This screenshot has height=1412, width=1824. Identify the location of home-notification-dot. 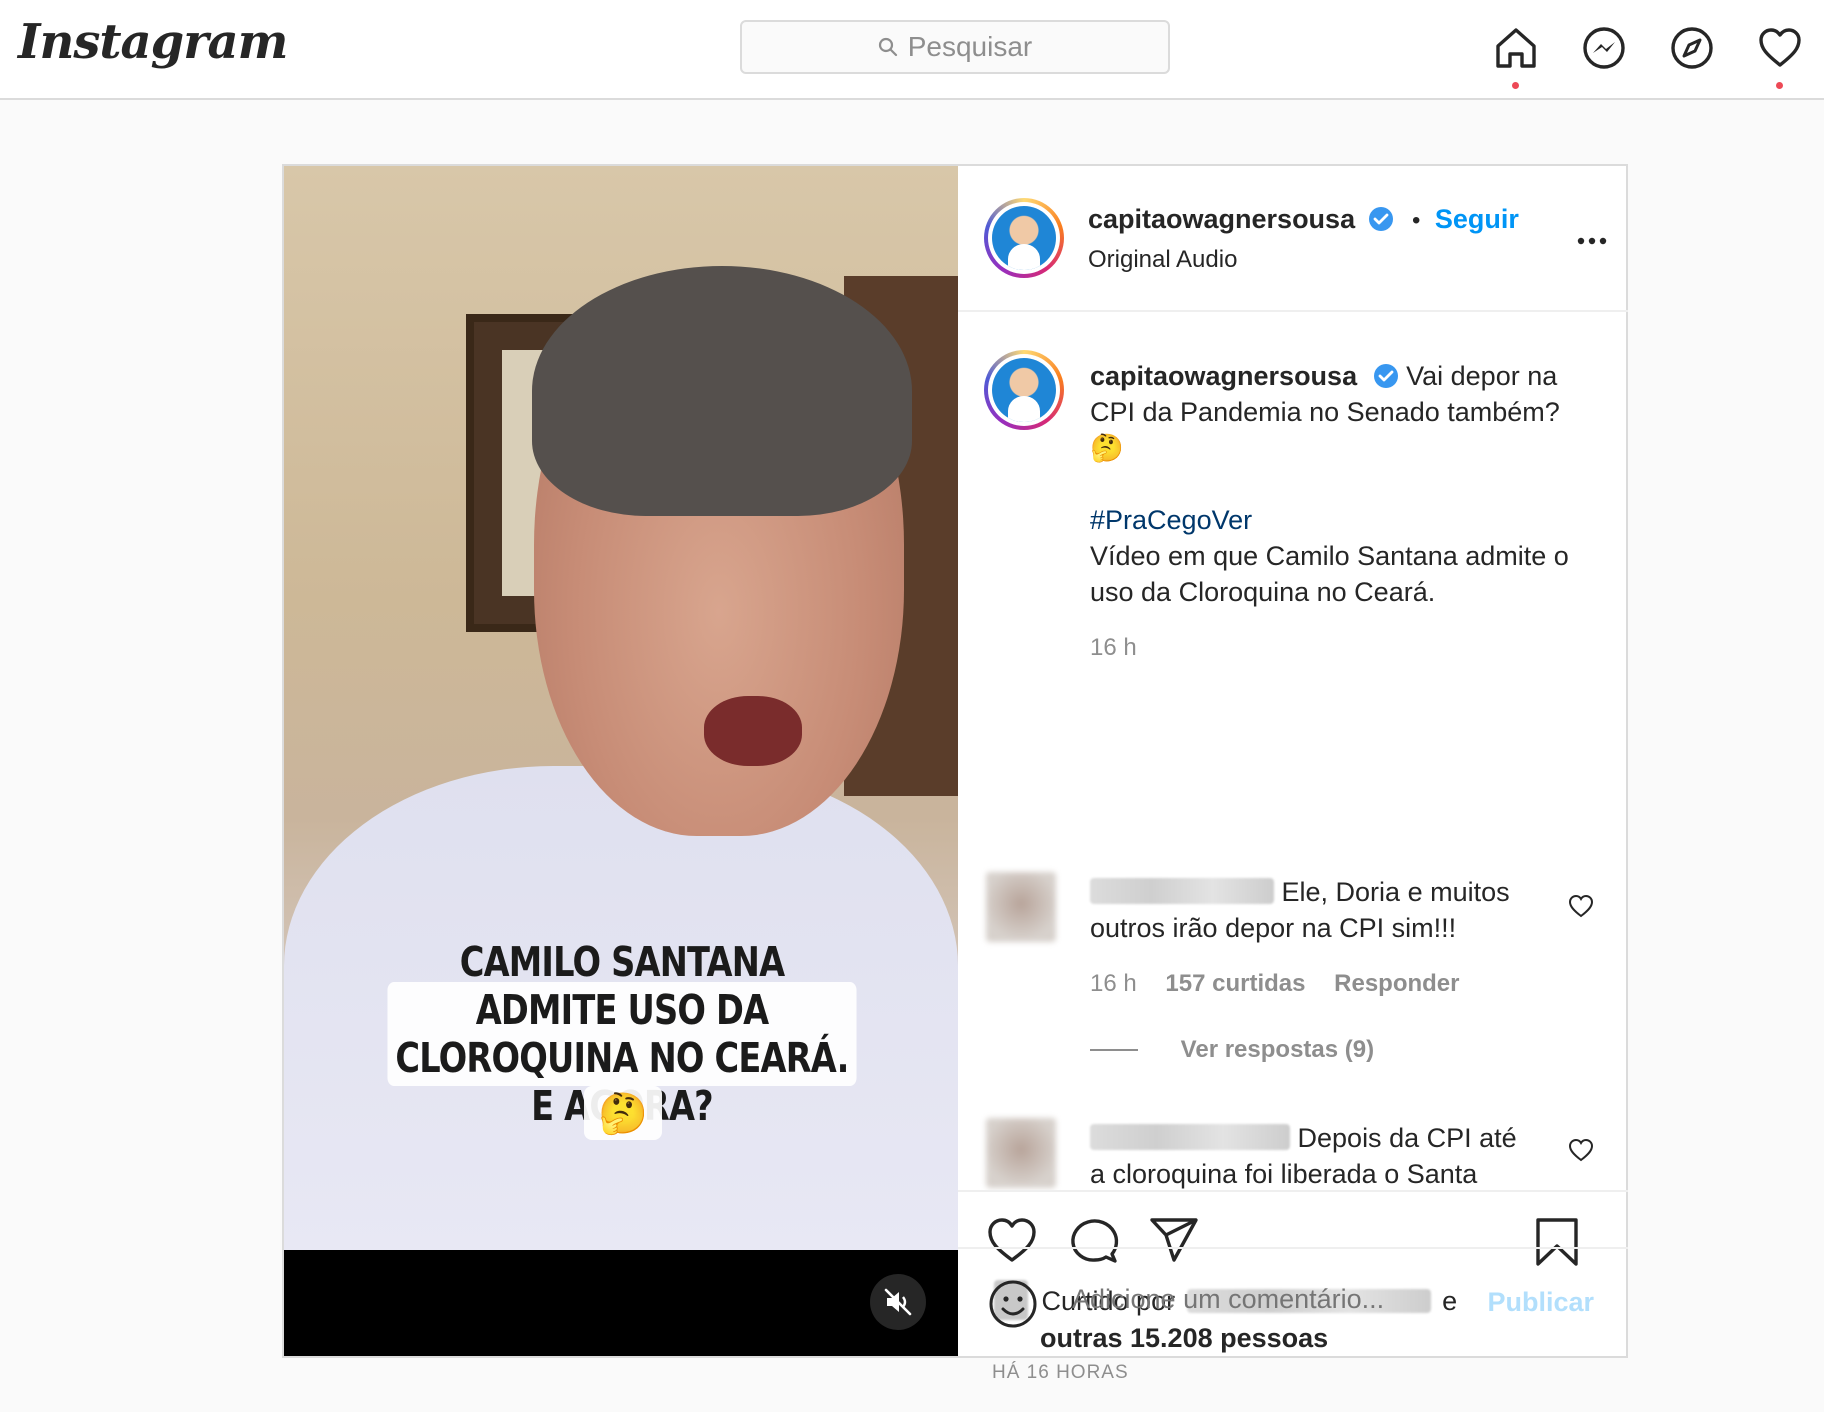
(1515, 85).